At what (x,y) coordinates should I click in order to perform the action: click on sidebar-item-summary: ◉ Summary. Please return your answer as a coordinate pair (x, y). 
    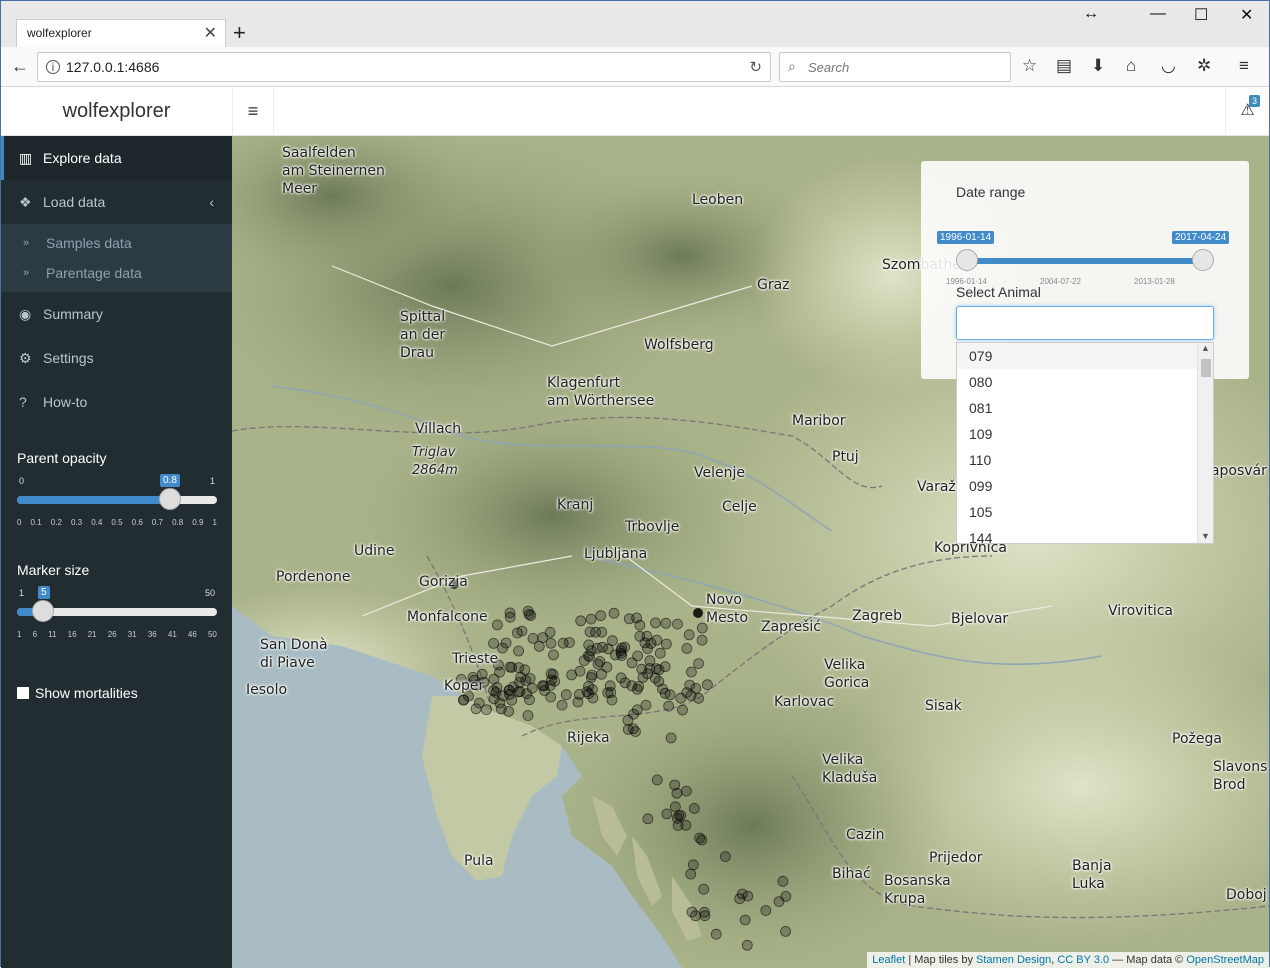
    Looking at the image, I should click on (116, 314).